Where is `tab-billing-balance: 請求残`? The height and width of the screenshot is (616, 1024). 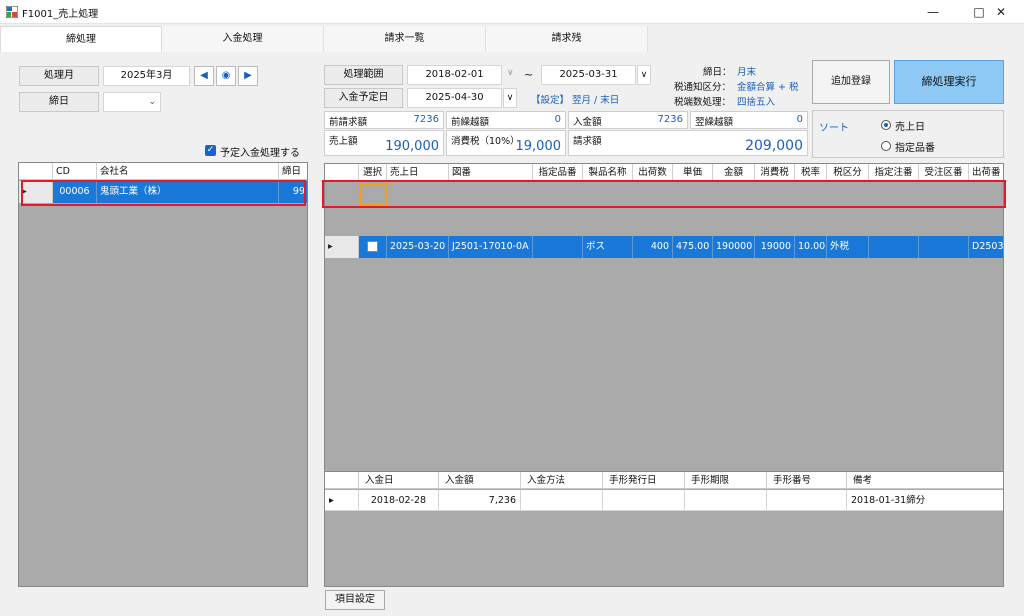 tab-billing-balance: 請求残 is located at coordinates (567, 39).